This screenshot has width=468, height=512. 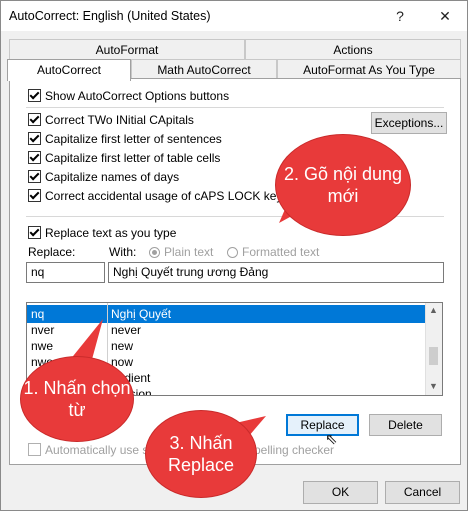 What do you see at coordinates (331, 439) in the screenshot?
I see `mouse-cursor-icon: ⇖` at bounding box center [331, 439].